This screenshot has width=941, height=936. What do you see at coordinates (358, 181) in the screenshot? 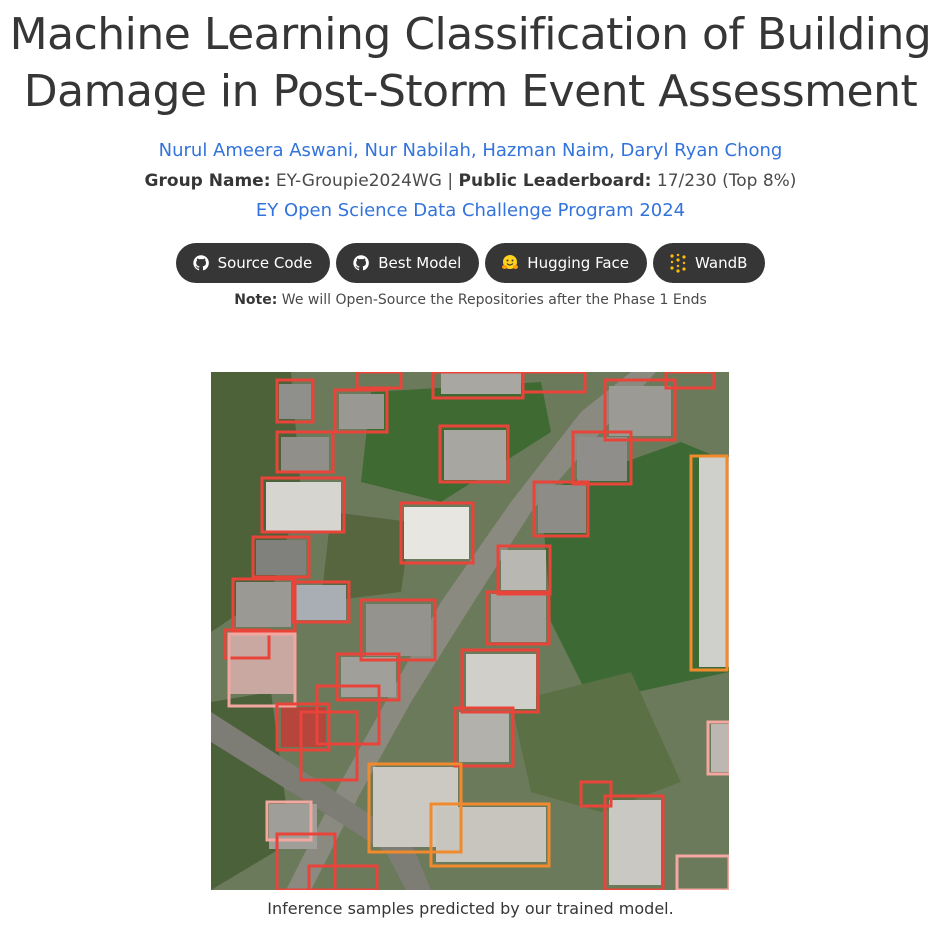
I see `group-name-value: EY-Groupie2024WG` at bounding box center [358, 181].